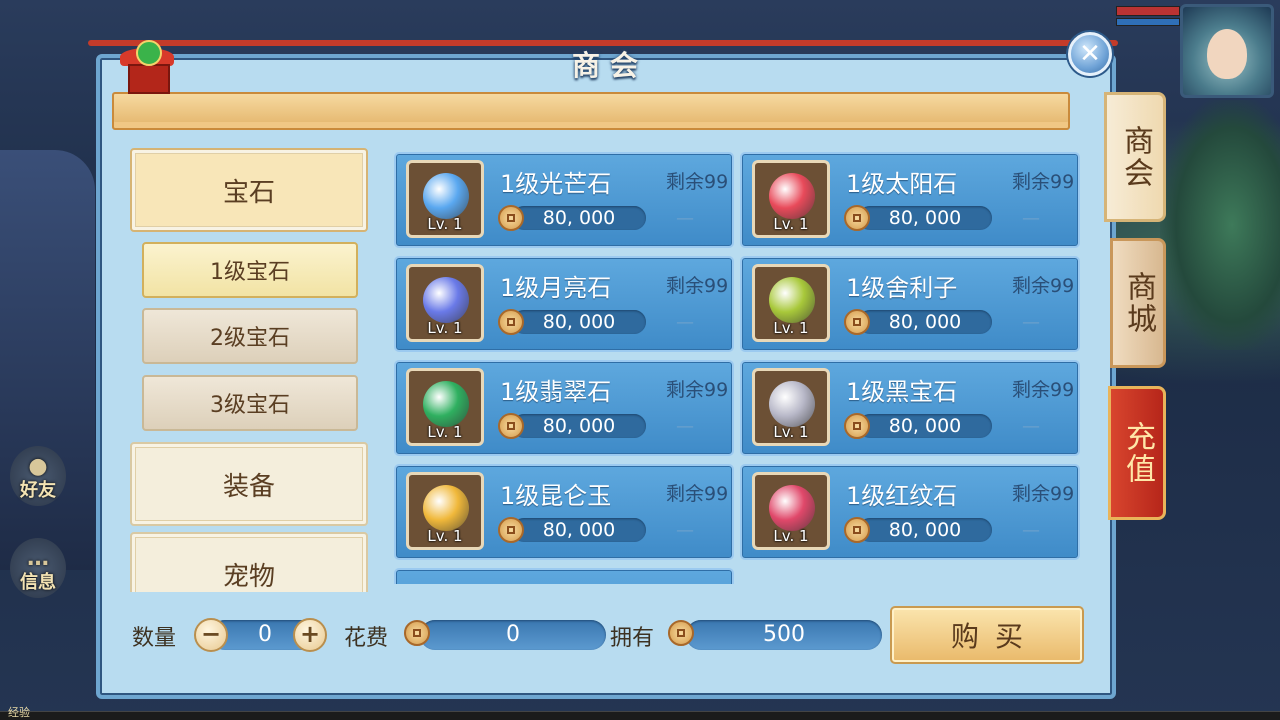 Image resolution: width=1280 pixels, height=720 pixels. I want to click on cost-label: 花费, so click(366, 638).